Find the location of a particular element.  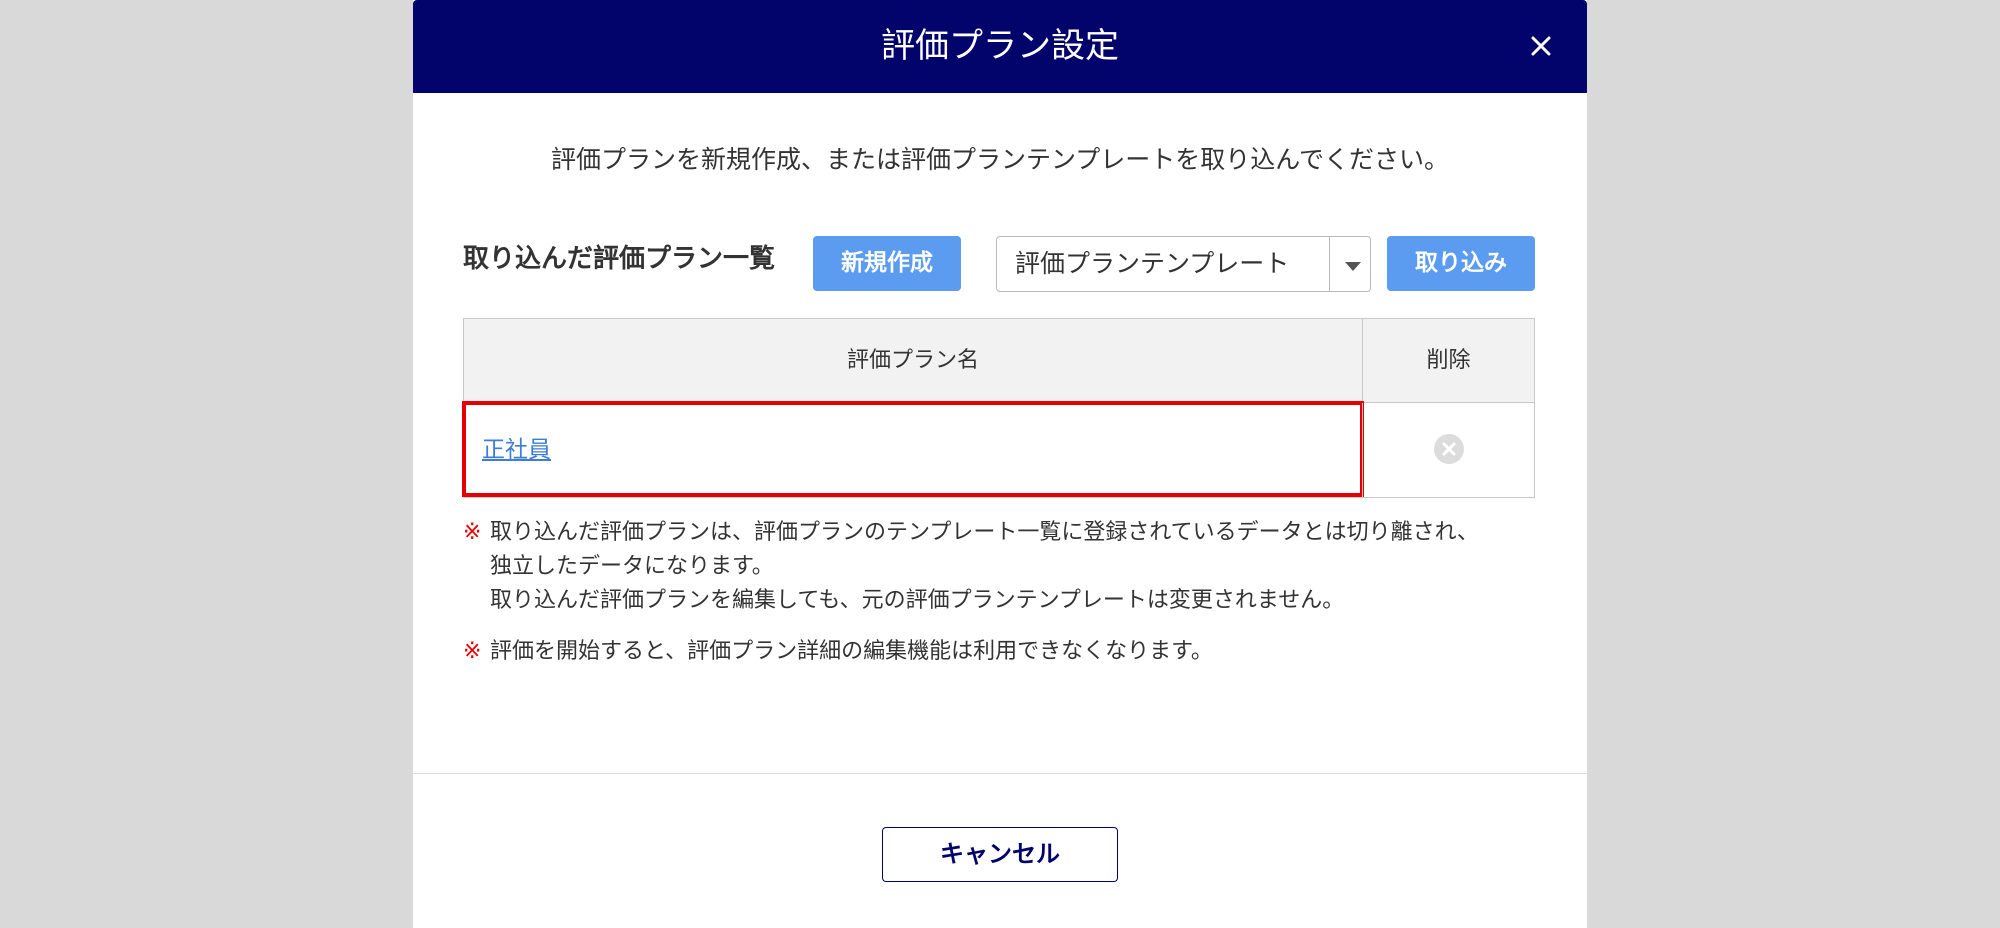

intro-text: 評価プランを新規作成、または評価プランテンプレートを取り込んでください。 is located at coordinates (999, 159).